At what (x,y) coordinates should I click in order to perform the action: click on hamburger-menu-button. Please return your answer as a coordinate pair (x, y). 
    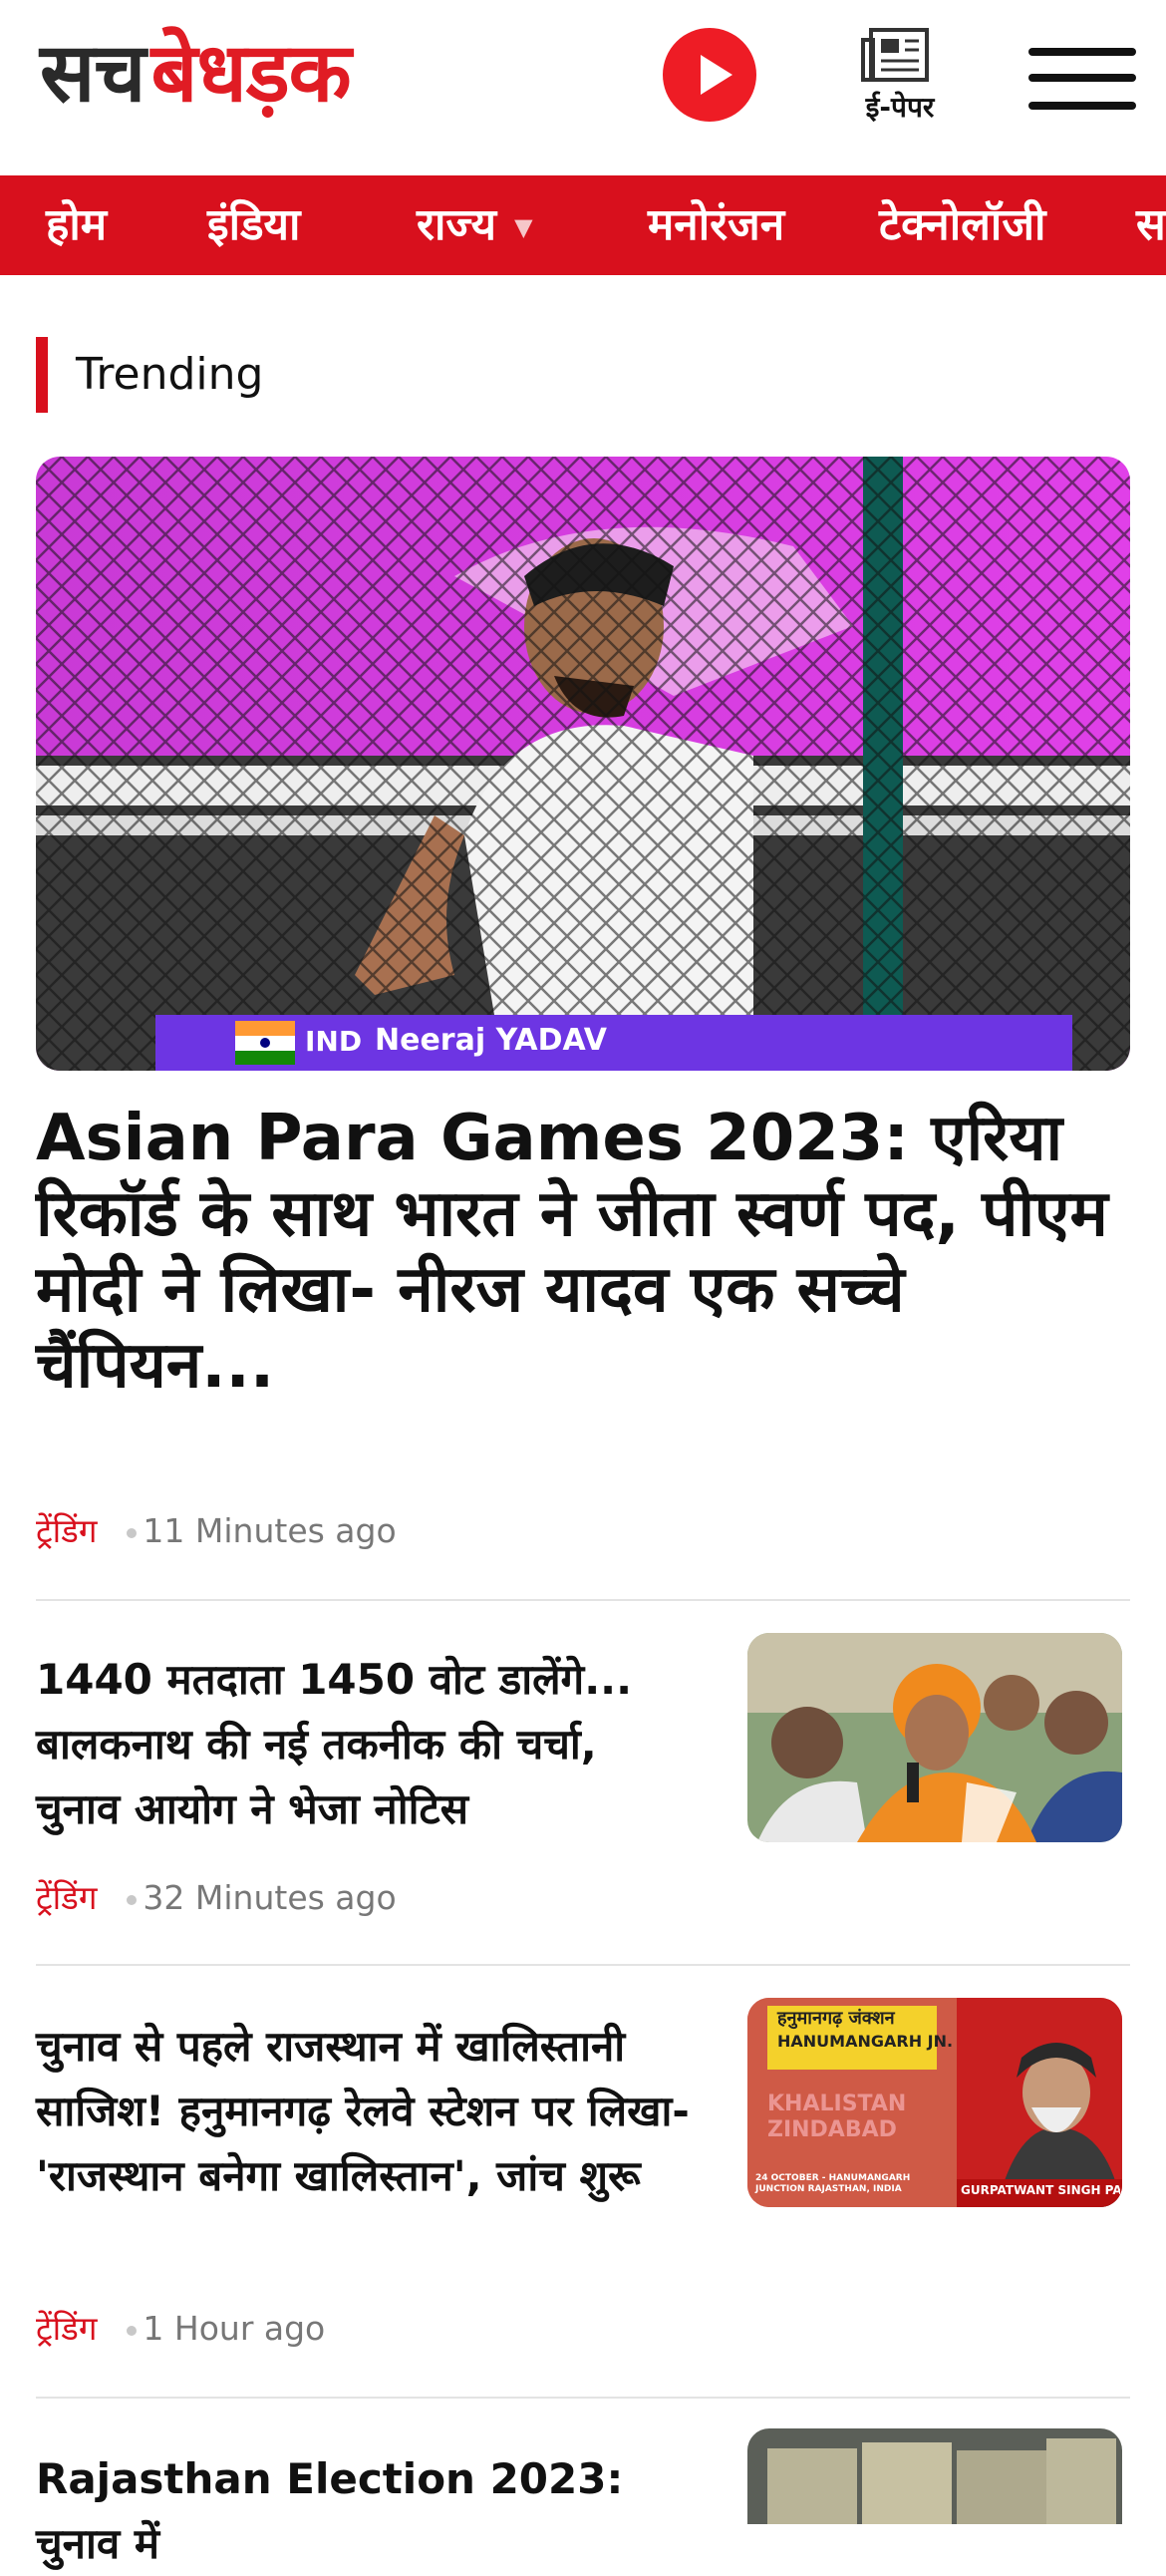
    Looking at the image, I should click on (1082, 79).